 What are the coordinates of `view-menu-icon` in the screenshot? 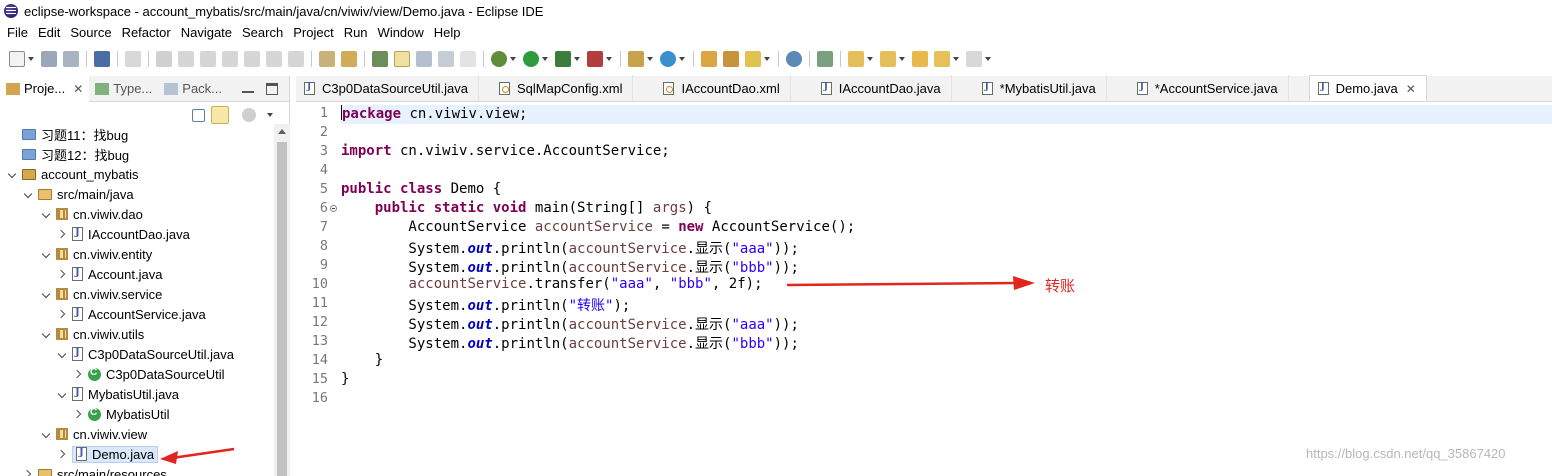 It's located at (270, 115).